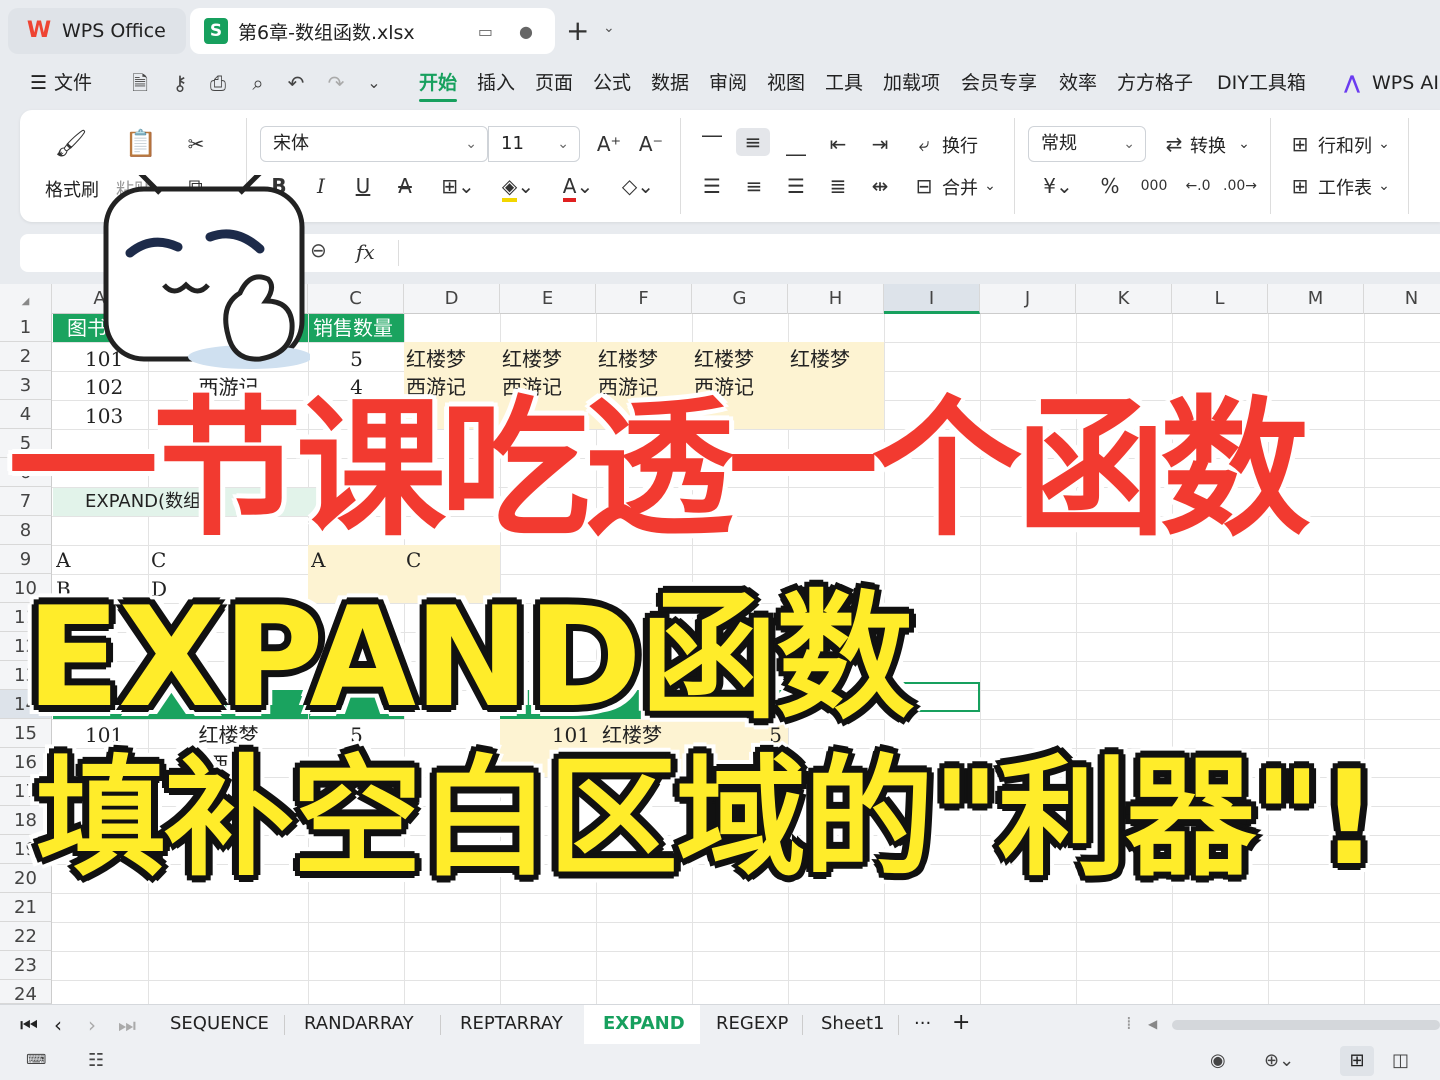 Image resolution: width=1440 pixels, height=1080 pixels. What do you see at coordinates (405, 186) in the screenshot?
I see `strikethrough-icon: A` at bounding box center [405, 186].